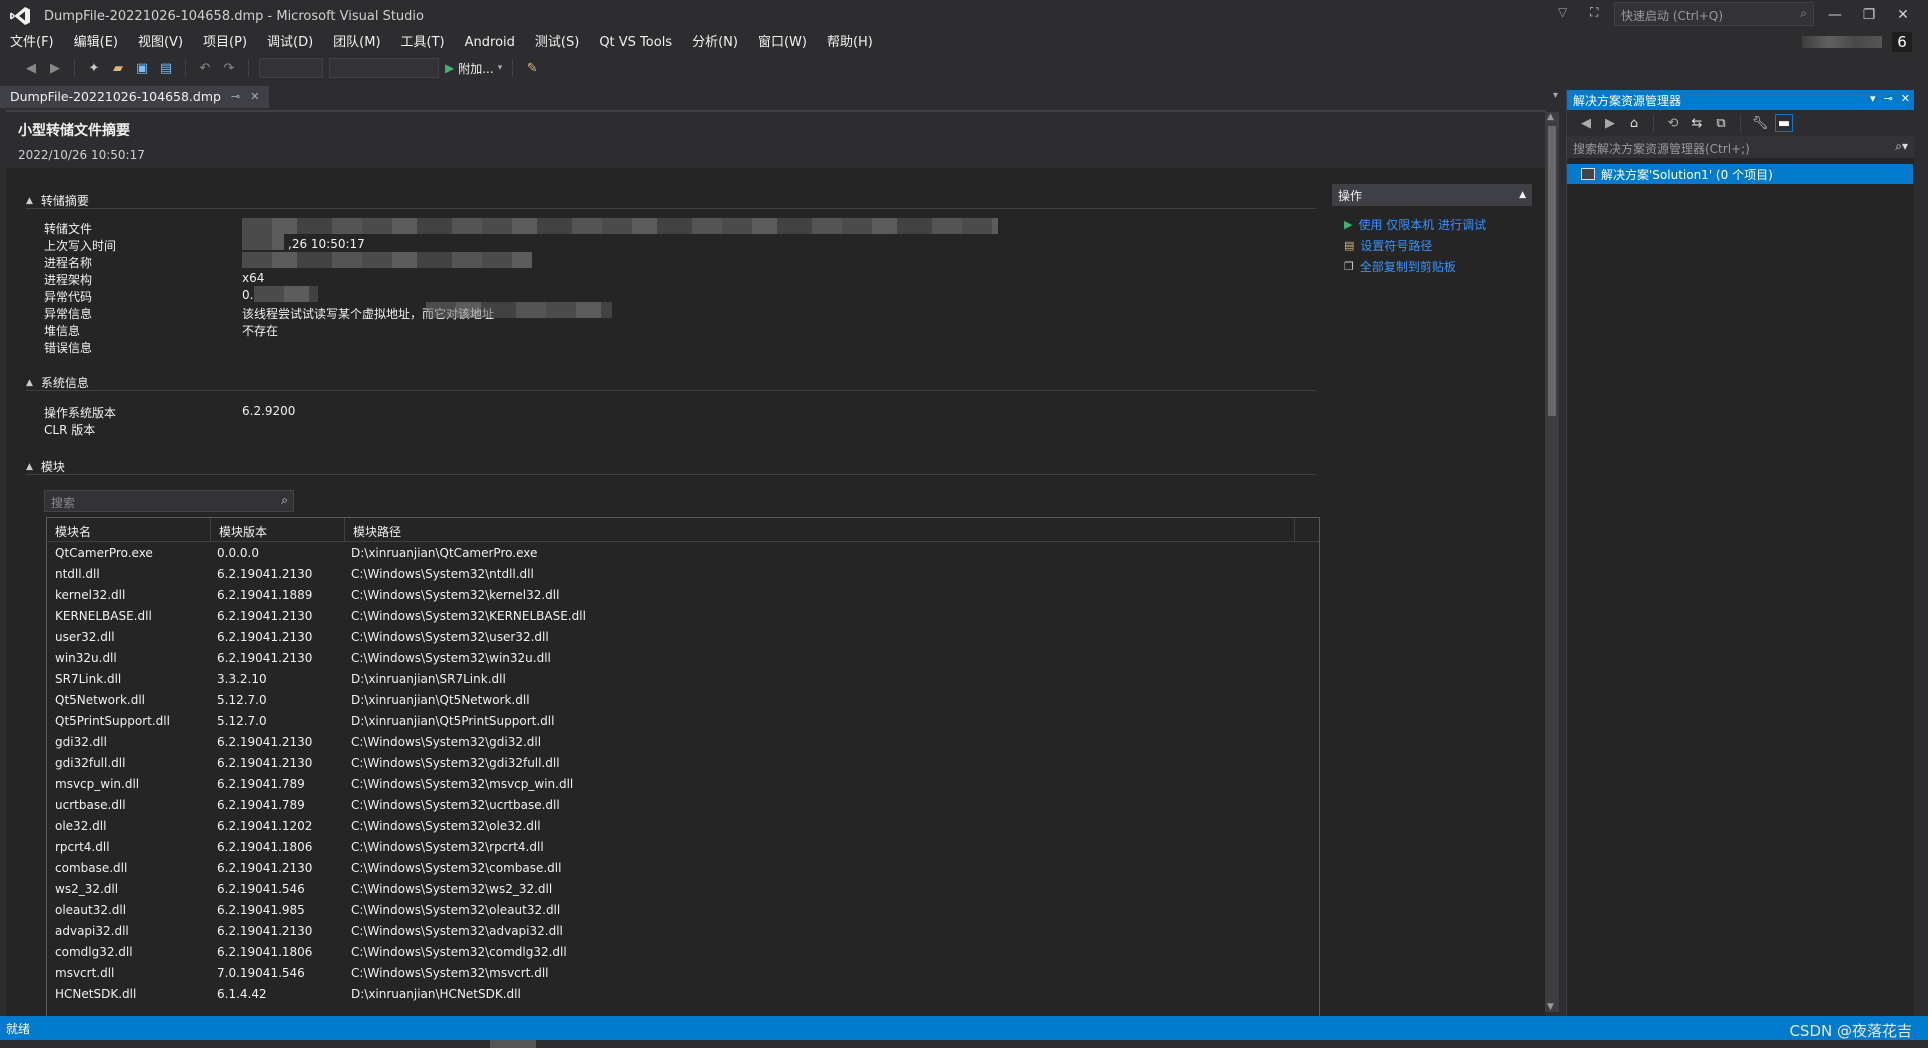  I want to click on configuration-combo, so click(291, 68).